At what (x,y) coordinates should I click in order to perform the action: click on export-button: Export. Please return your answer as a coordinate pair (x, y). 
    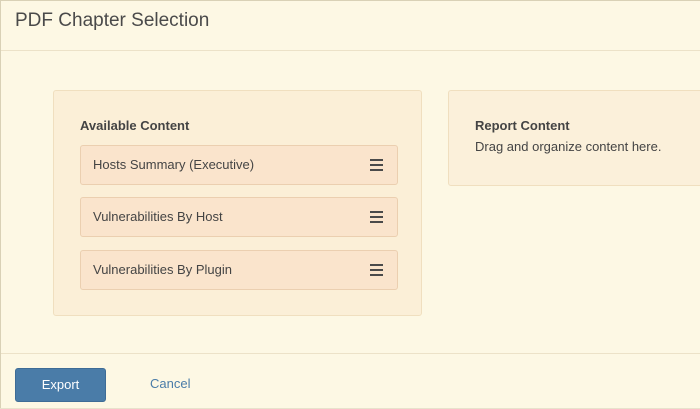
    Looking at the image, I should click on (60, 385).